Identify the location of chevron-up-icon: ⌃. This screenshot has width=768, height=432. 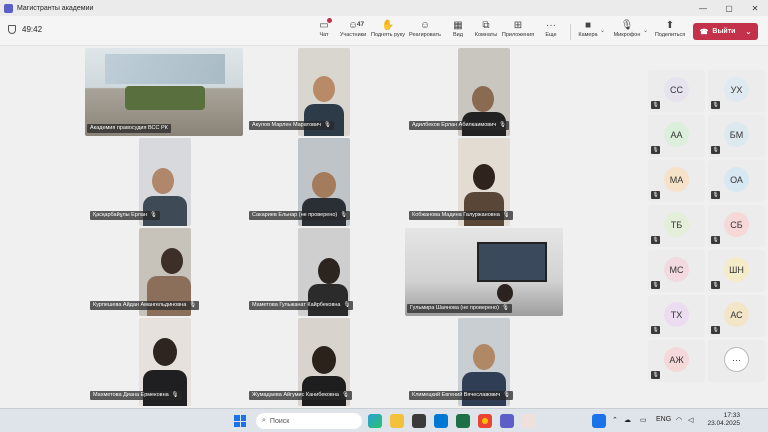
(615, 420).